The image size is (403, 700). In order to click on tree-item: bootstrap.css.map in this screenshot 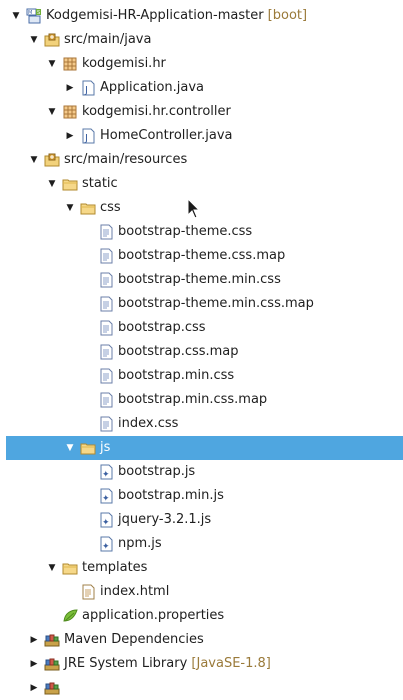, I will do `click(201, 352)`.